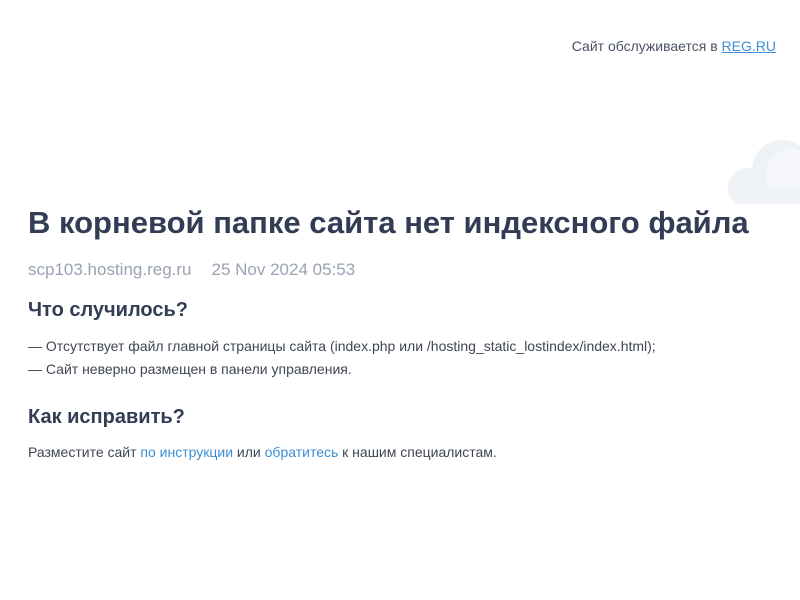  What do you see at coordinates (764, 172) in the screenshot?
I see `cloud-icon` at bounding box center [764, 172].